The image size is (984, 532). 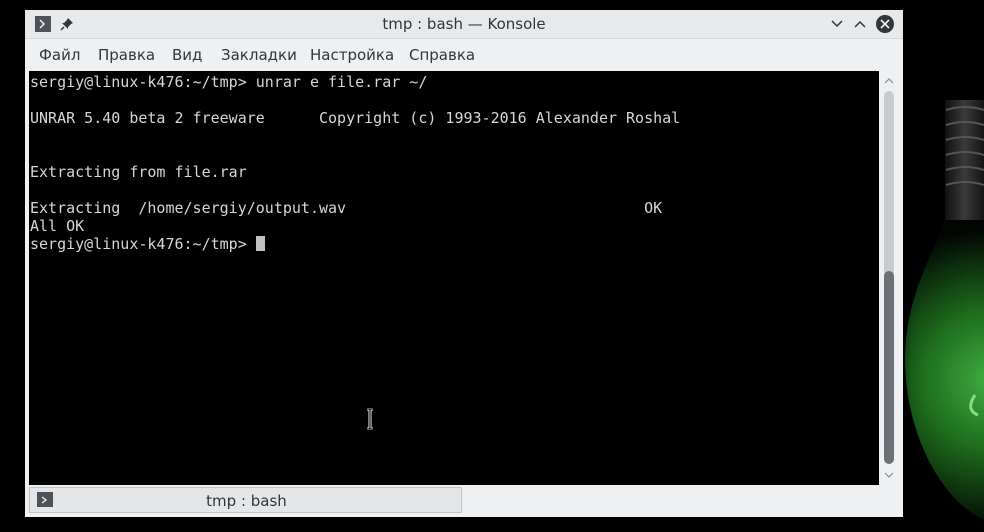 I want to click on menu-bookmarks: Закладки, so click(x=259, y=55).